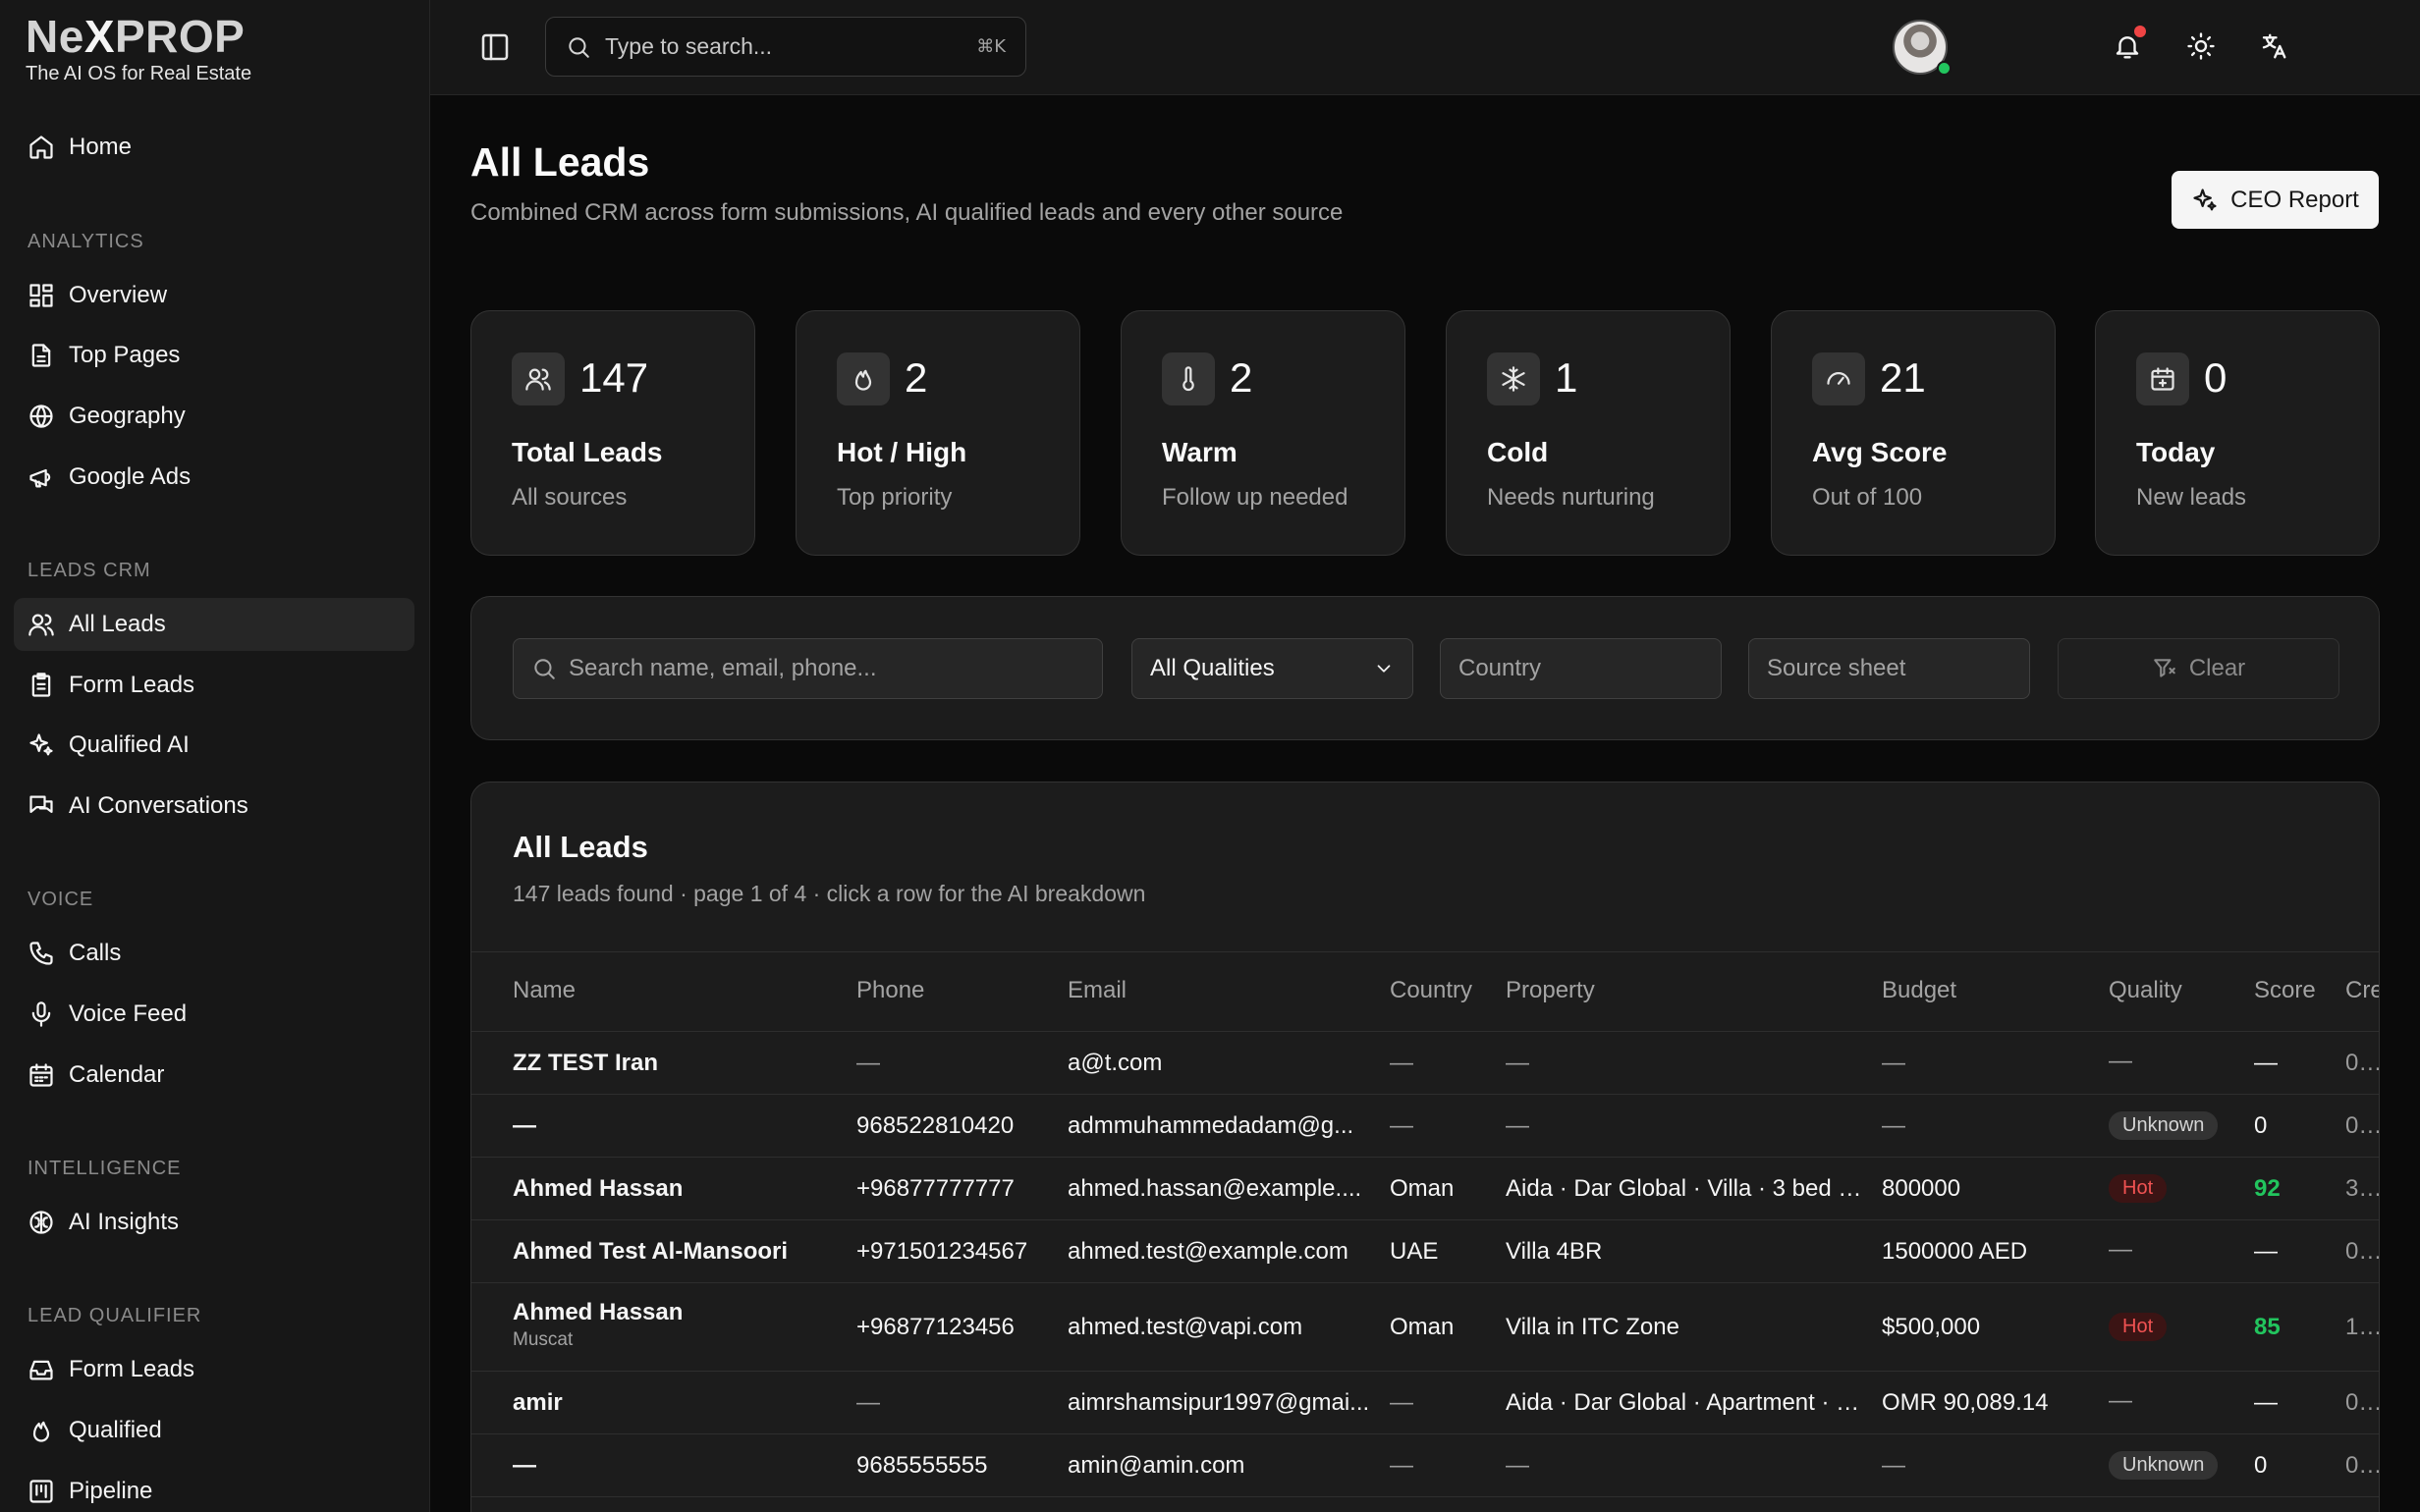 The image size is (2420, 1512). What do you see at coordinates (2164, 1125) in the screenshot?
I see `quality-badge: Unknown` at bounding box center [2164, 1125].